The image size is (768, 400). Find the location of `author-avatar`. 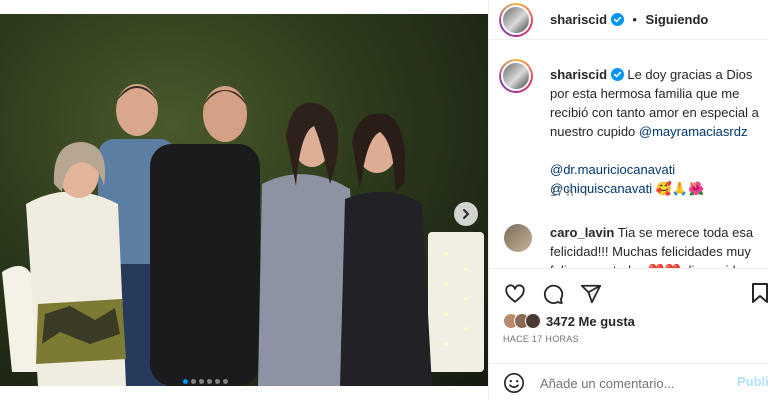

author-avatar is located at coordinates (516, 20).